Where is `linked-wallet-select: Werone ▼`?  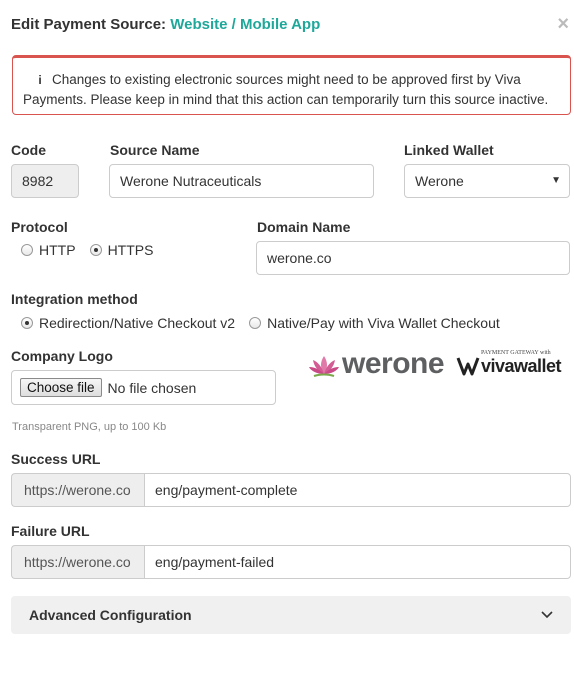
linked-wallet-select: Werone ▼ is located at coordinates (487, 181).